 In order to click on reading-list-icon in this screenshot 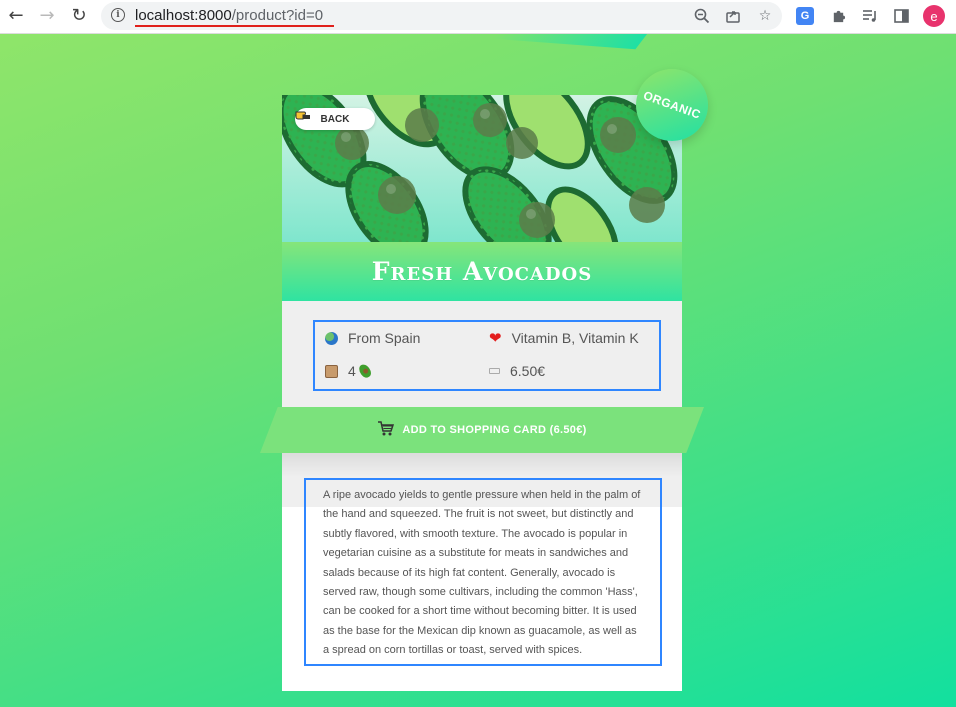, I will do `click(870, 16)`.